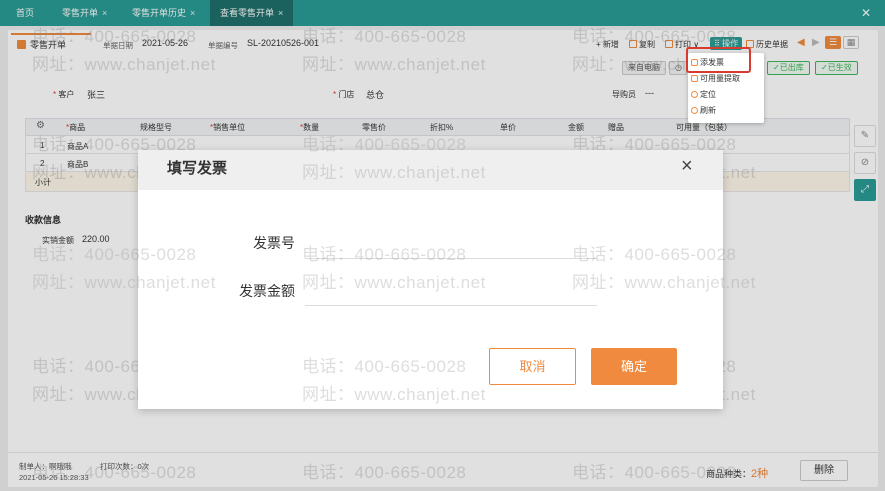 The height and width of the screenshot is (491, 885). I want to click on highlight-box, so click(718, 60).